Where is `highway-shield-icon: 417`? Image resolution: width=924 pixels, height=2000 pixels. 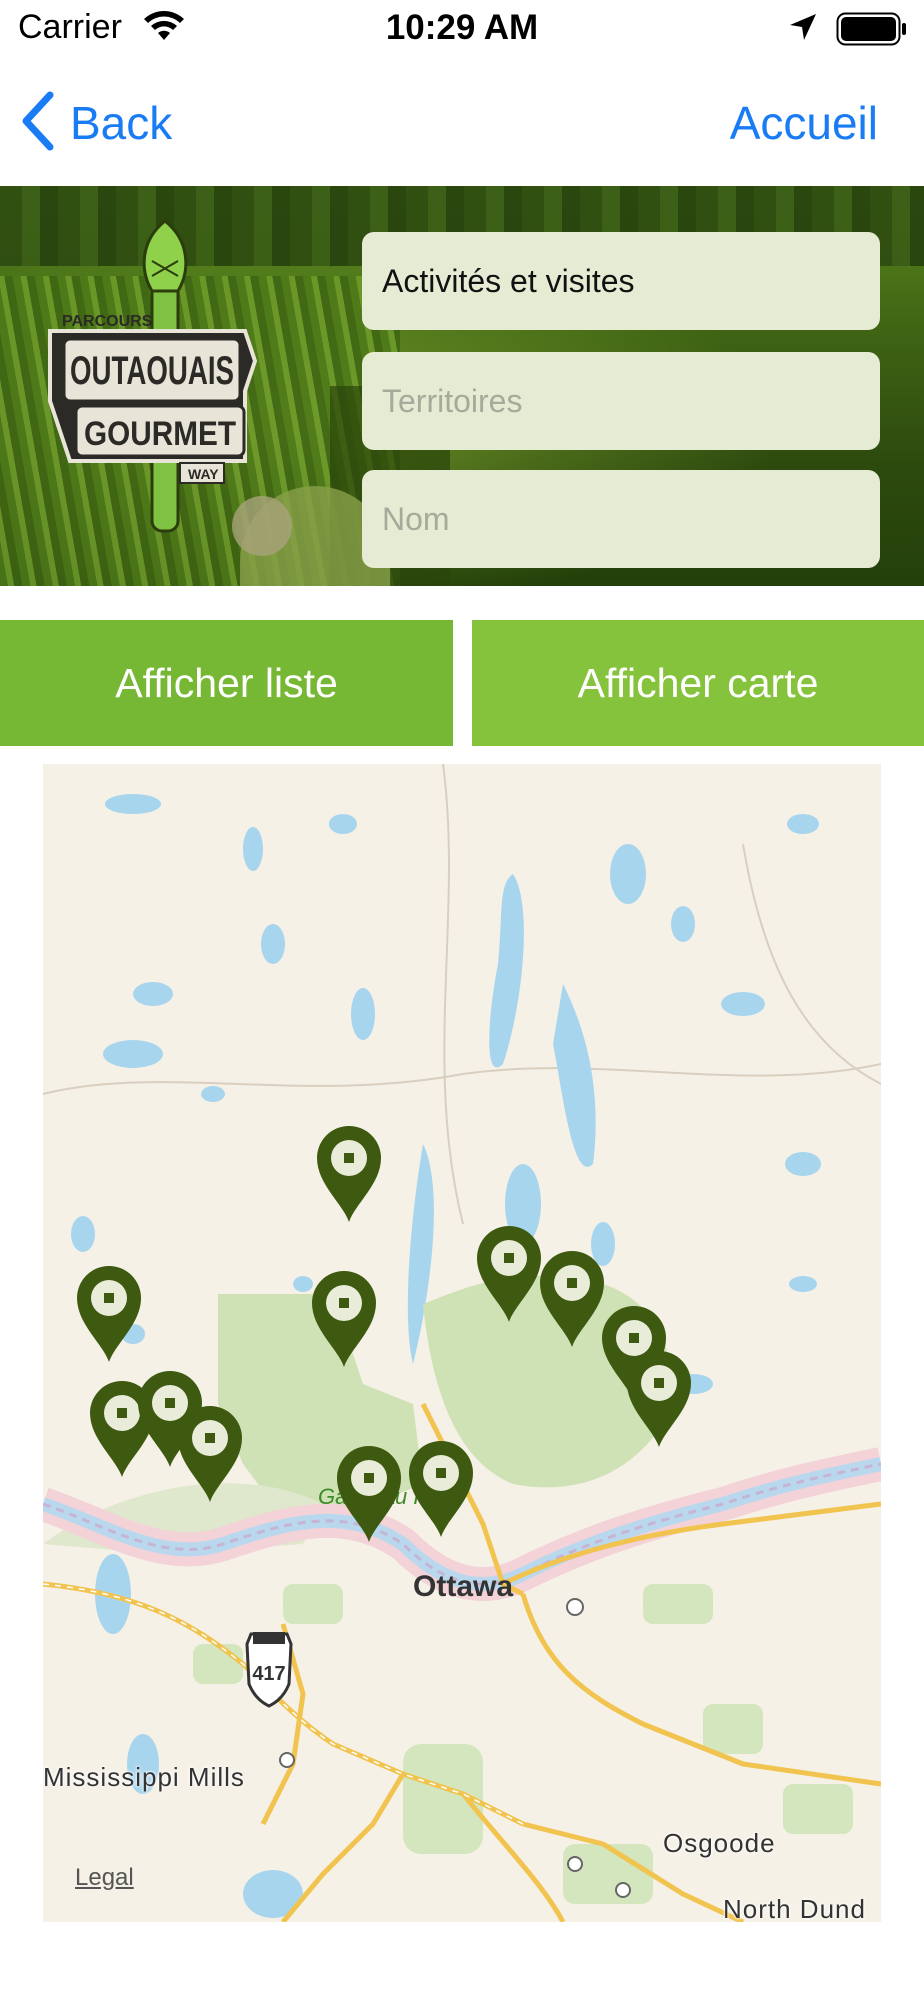
highway-shield-icon: 417 is located at coordinates (269, 1670).